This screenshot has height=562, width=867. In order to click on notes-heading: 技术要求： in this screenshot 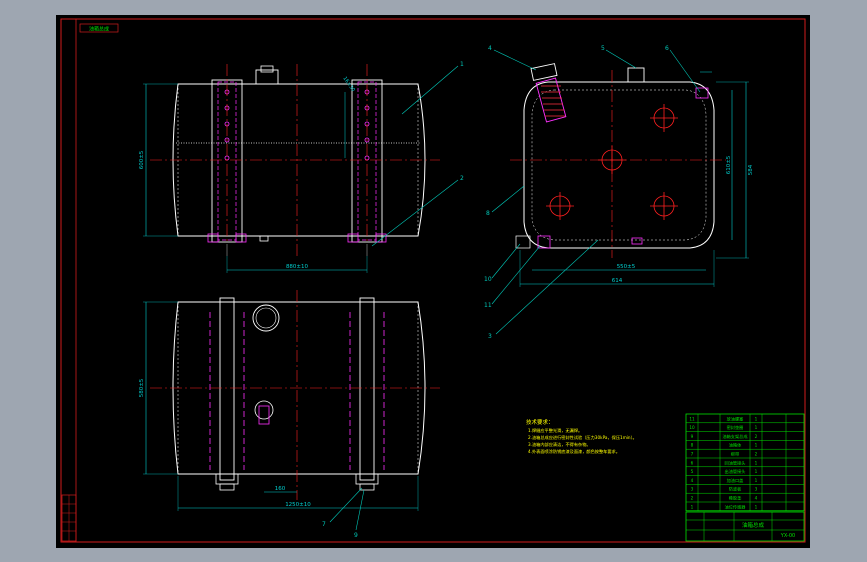, I will do `click(540, 422)`.